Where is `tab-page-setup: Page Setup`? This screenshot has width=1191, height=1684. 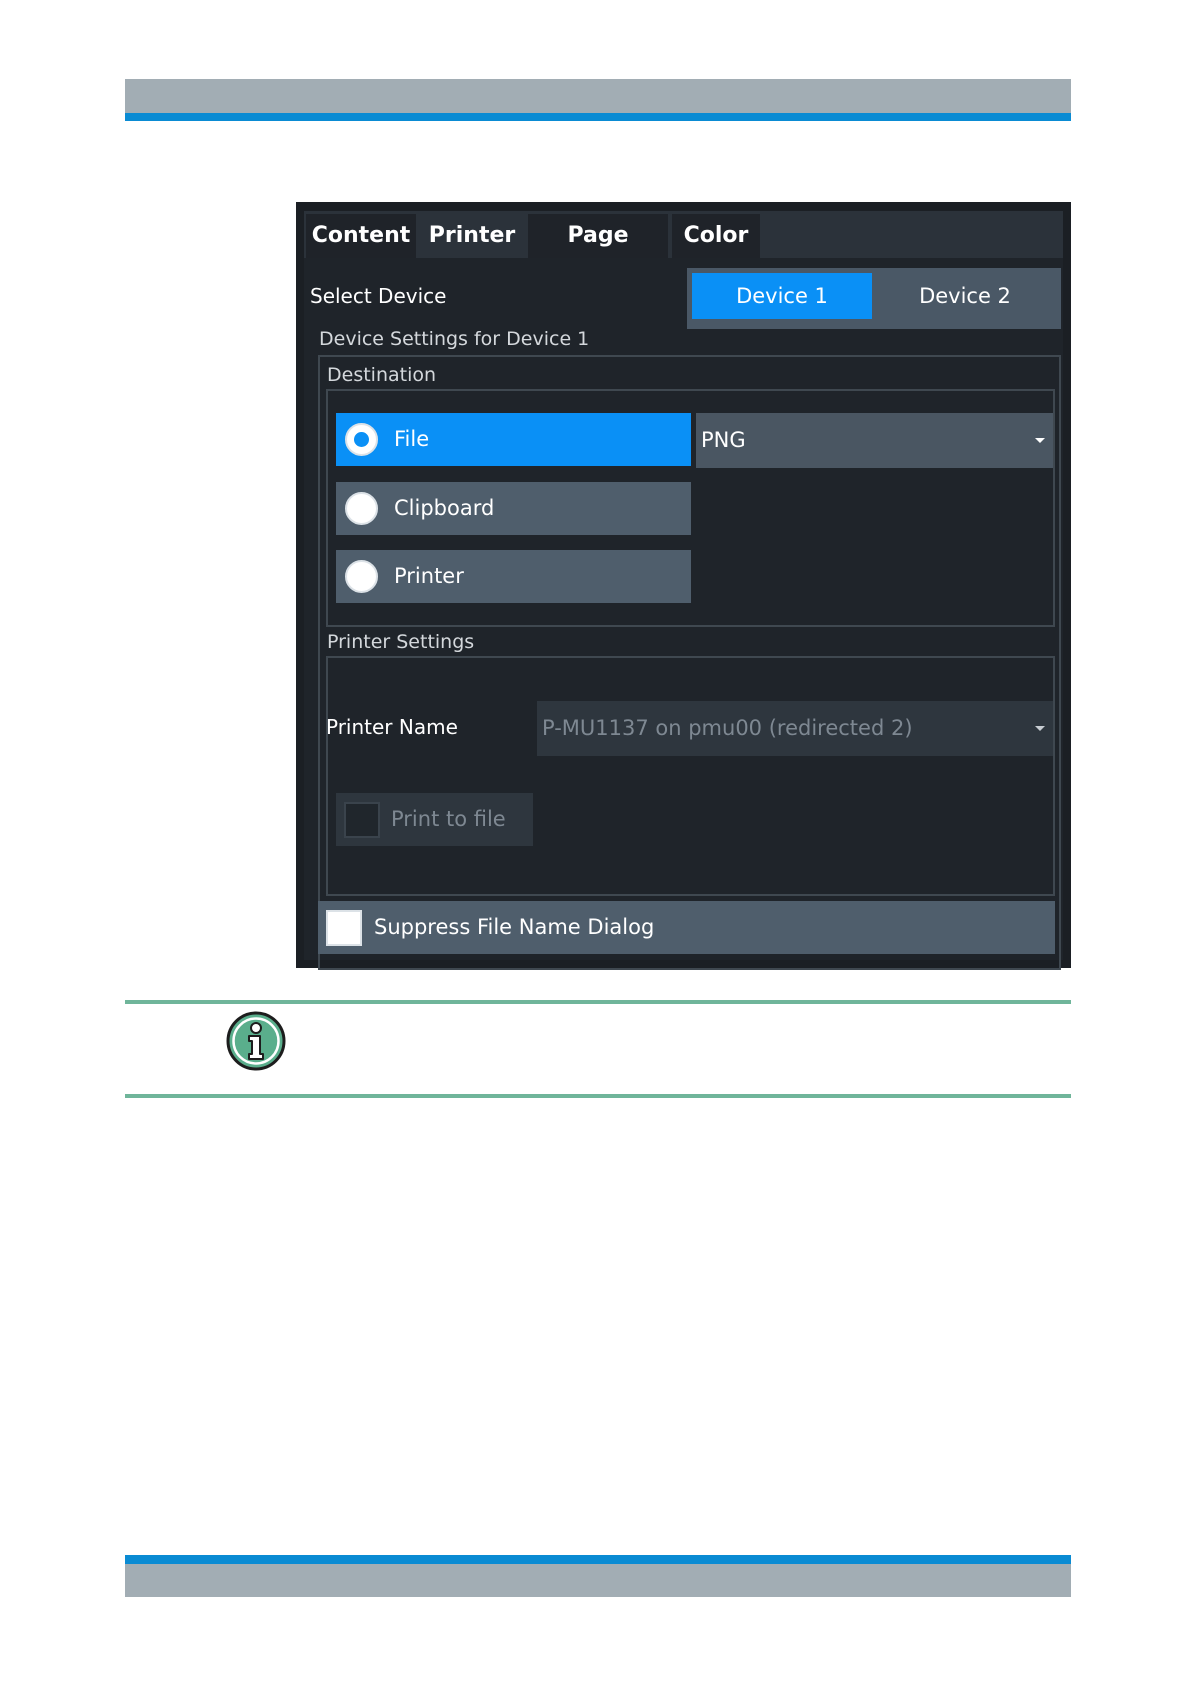
tab-page-setup: Page Setup is located at coordinates (598, 253).